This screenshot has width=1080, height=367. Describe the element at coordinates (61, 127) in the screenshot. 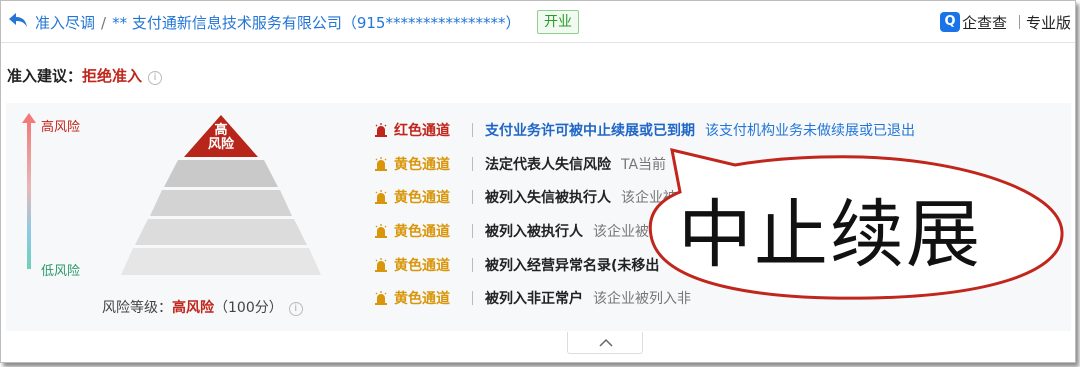

I see `axis-high-label: 高风险` at that location.